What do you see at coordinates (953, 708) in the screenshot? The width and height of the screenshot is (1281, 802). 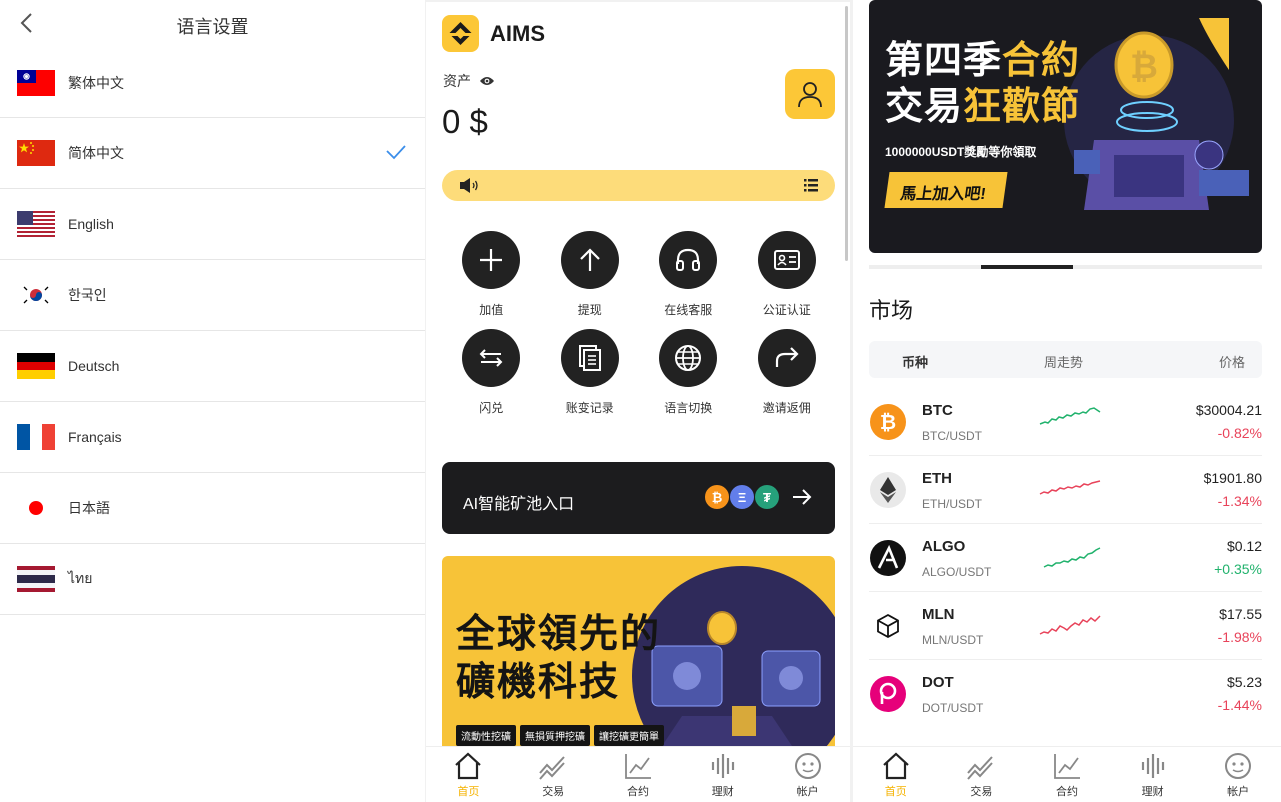 I see `coin-pair: DOT/USDT` at bounding box center [953, 708].